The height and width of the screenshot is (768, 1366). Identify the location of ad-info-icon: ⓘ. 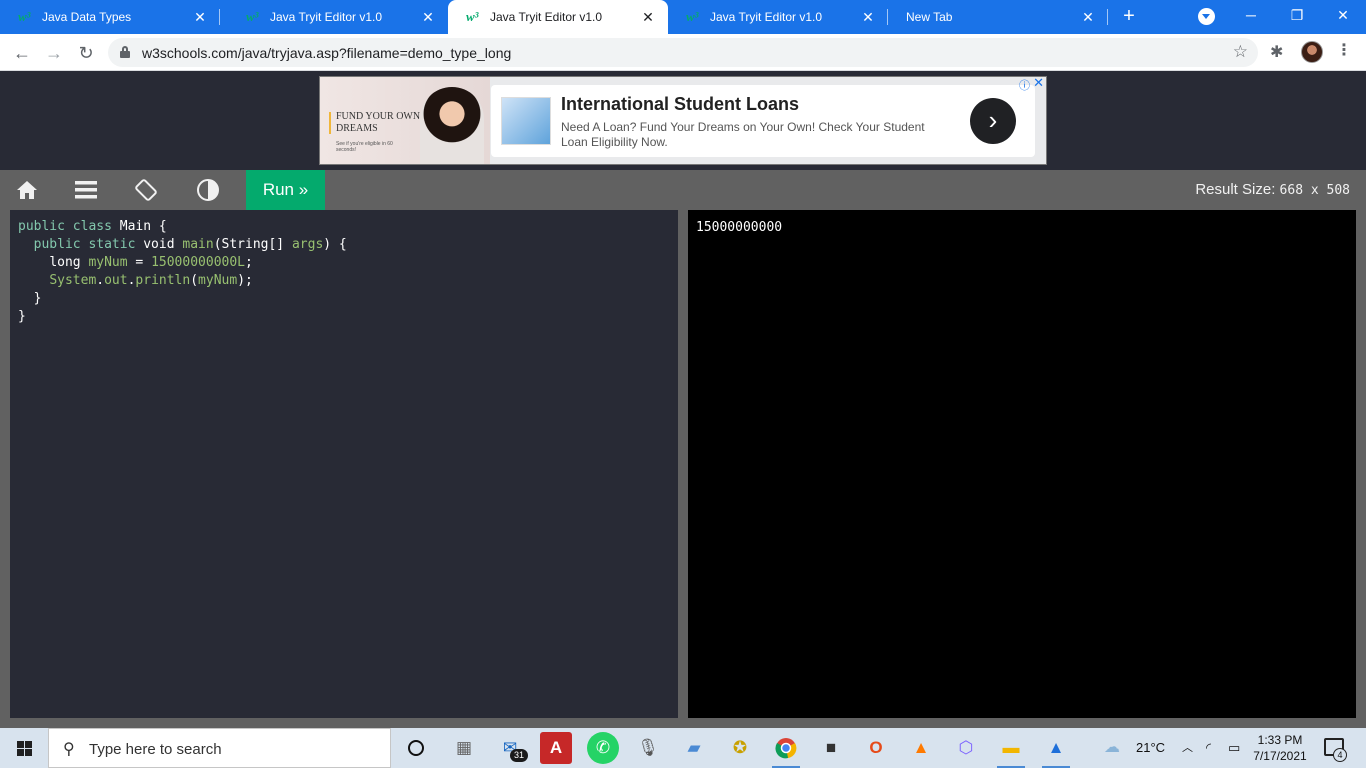
(1024, 85).